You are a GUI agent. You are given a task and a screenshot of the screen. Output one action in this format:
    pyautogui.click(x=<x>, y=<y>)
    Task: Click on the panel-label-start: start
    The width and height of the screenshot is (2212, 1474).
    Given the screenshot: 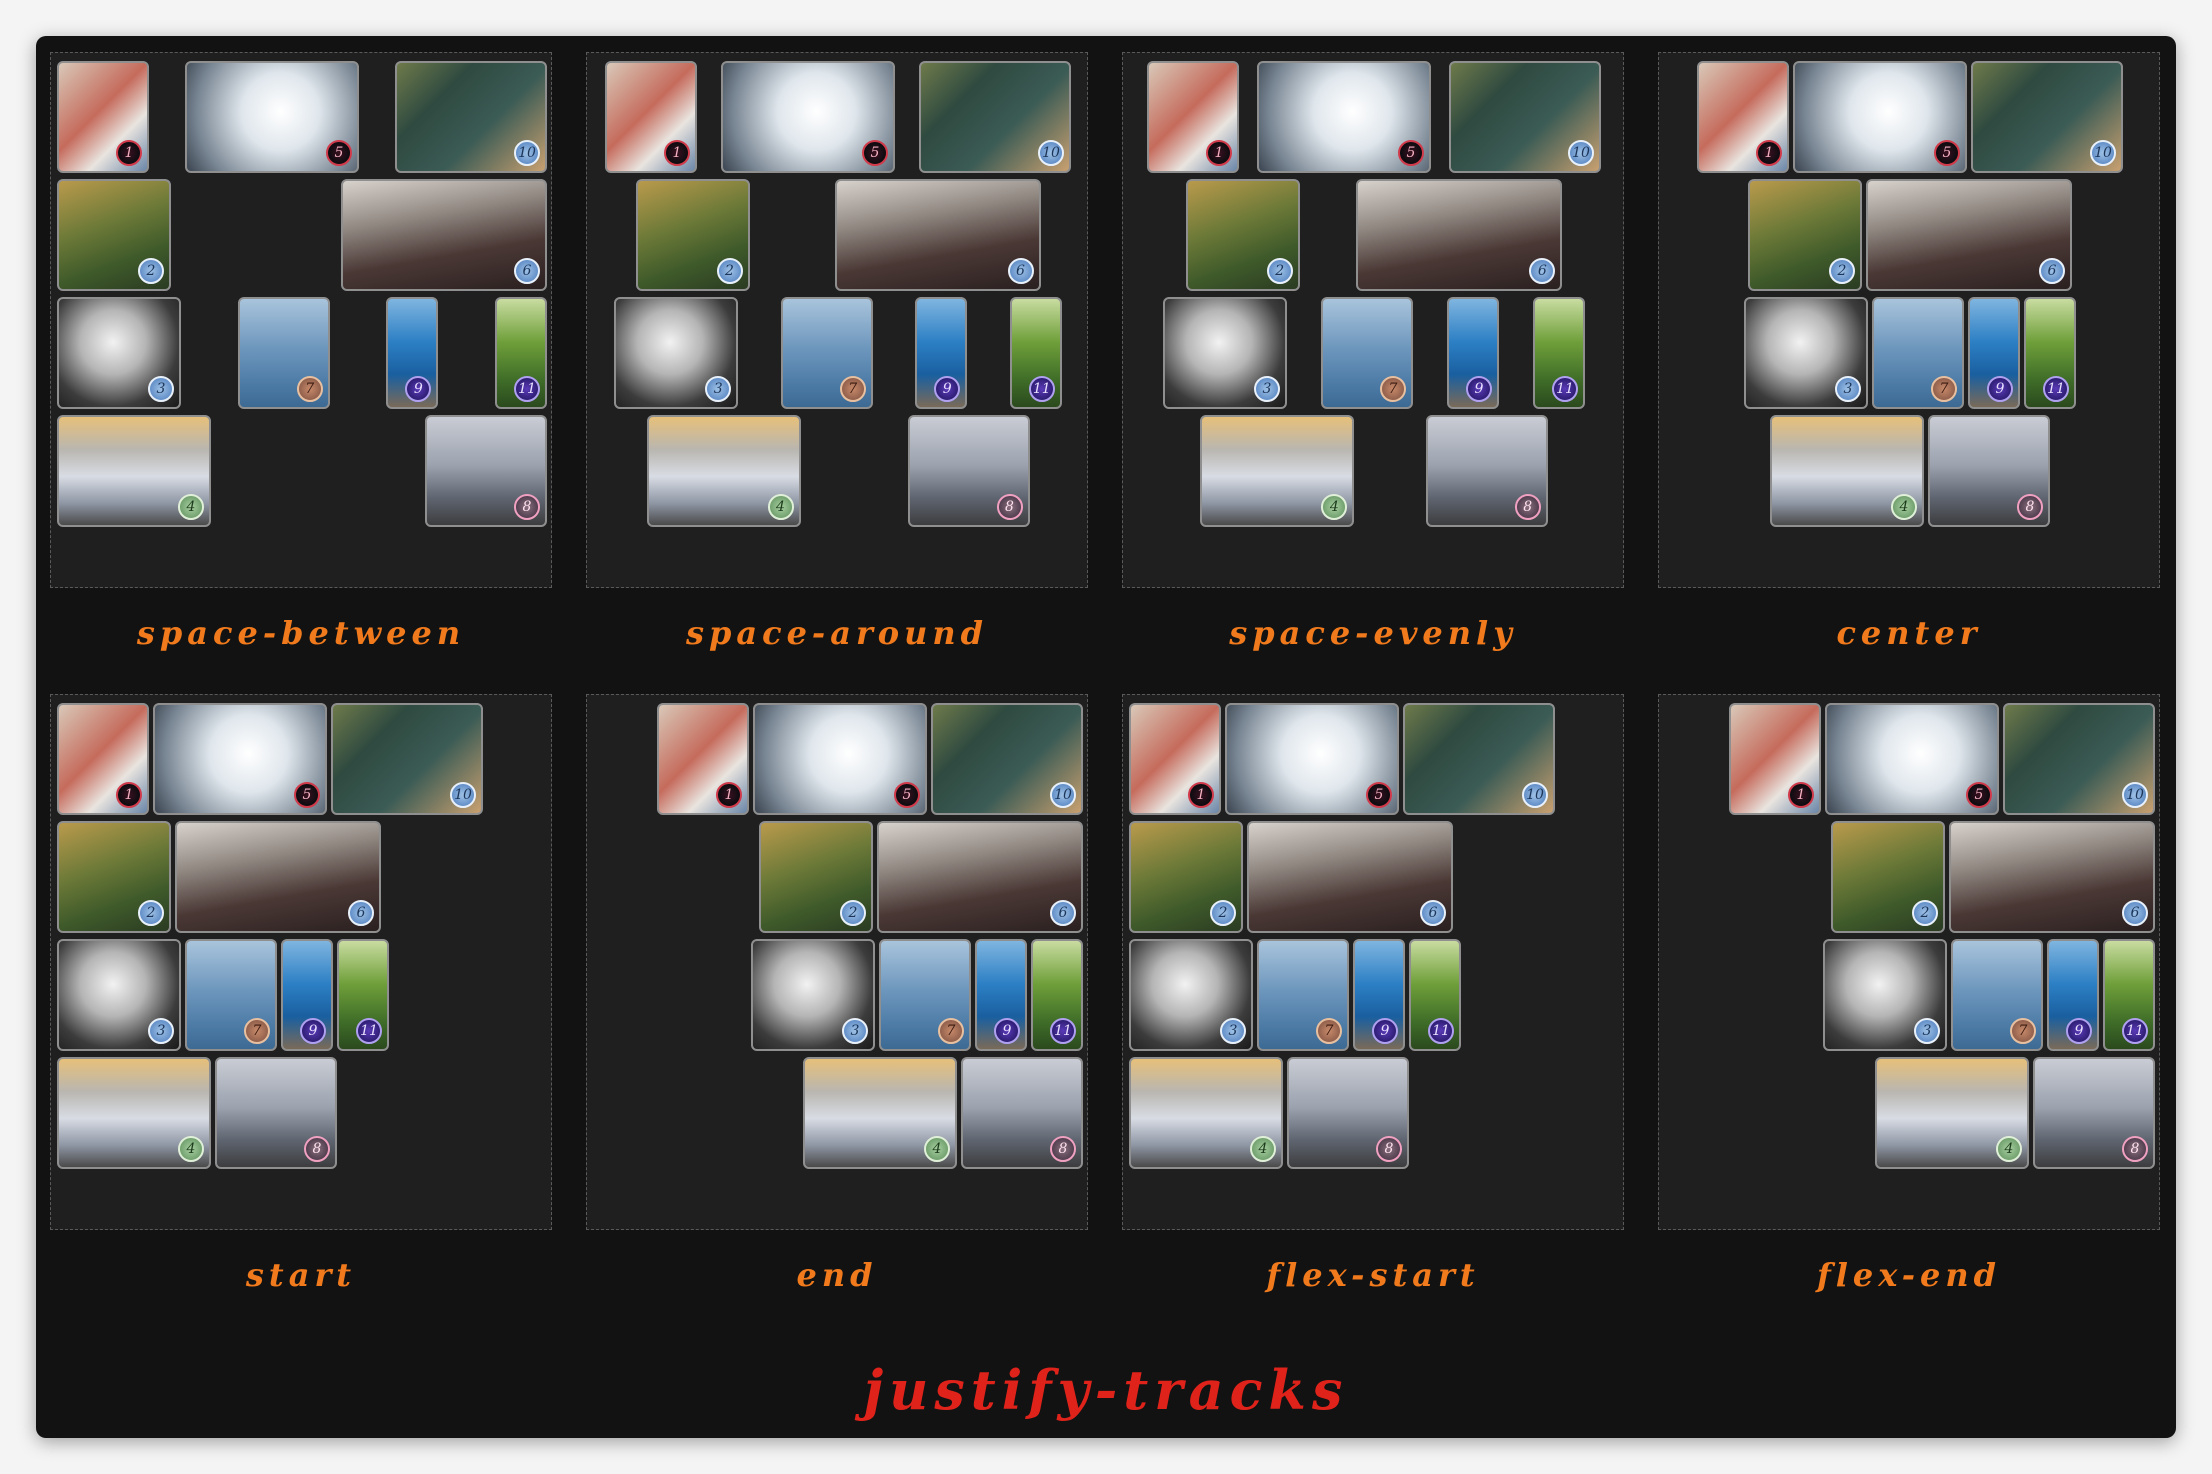 What is the action you would take?
    pyautogui.click(x=301, y=1275)
    